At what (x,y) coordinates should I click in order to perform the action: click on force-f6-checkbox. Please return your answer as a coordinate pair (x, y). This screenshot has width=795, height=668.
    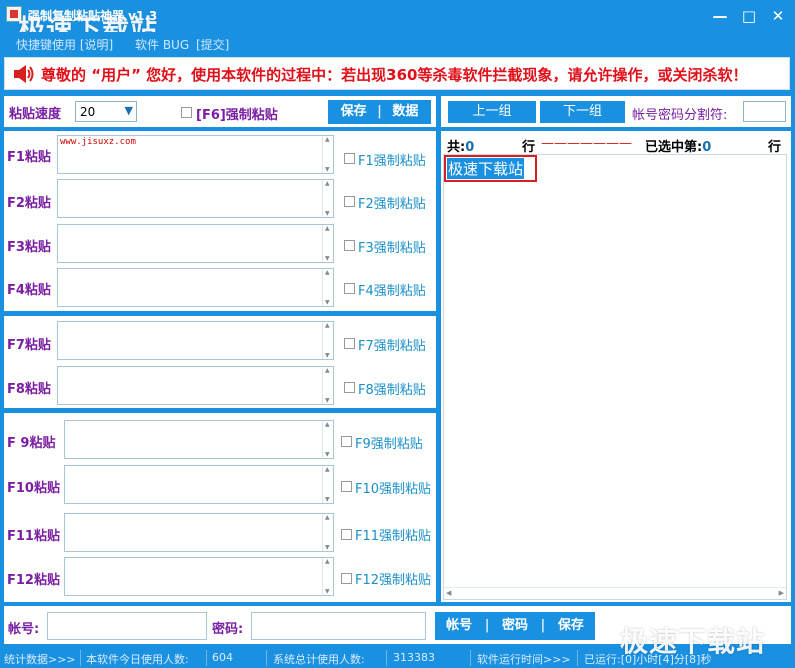
    Looking at the image, I should click on (186, 112).